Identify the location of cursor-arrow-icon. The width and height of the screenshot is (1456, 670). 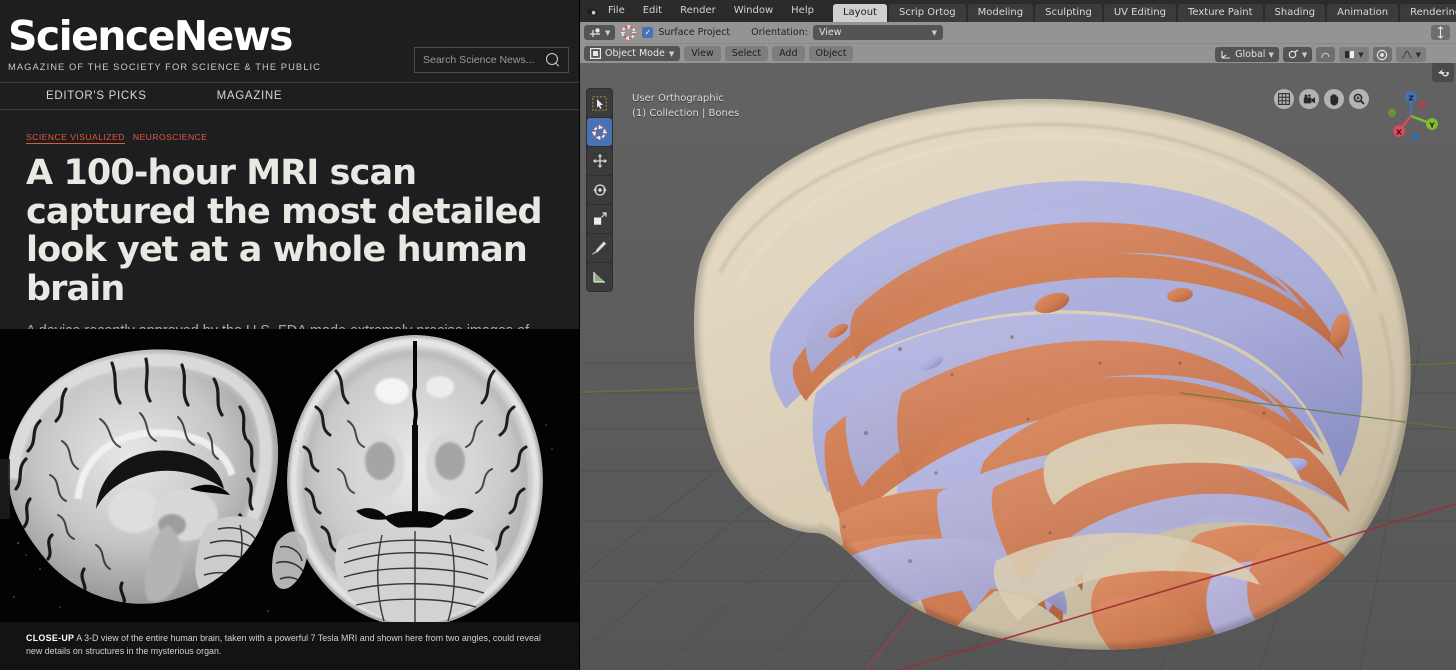
(599, 103).